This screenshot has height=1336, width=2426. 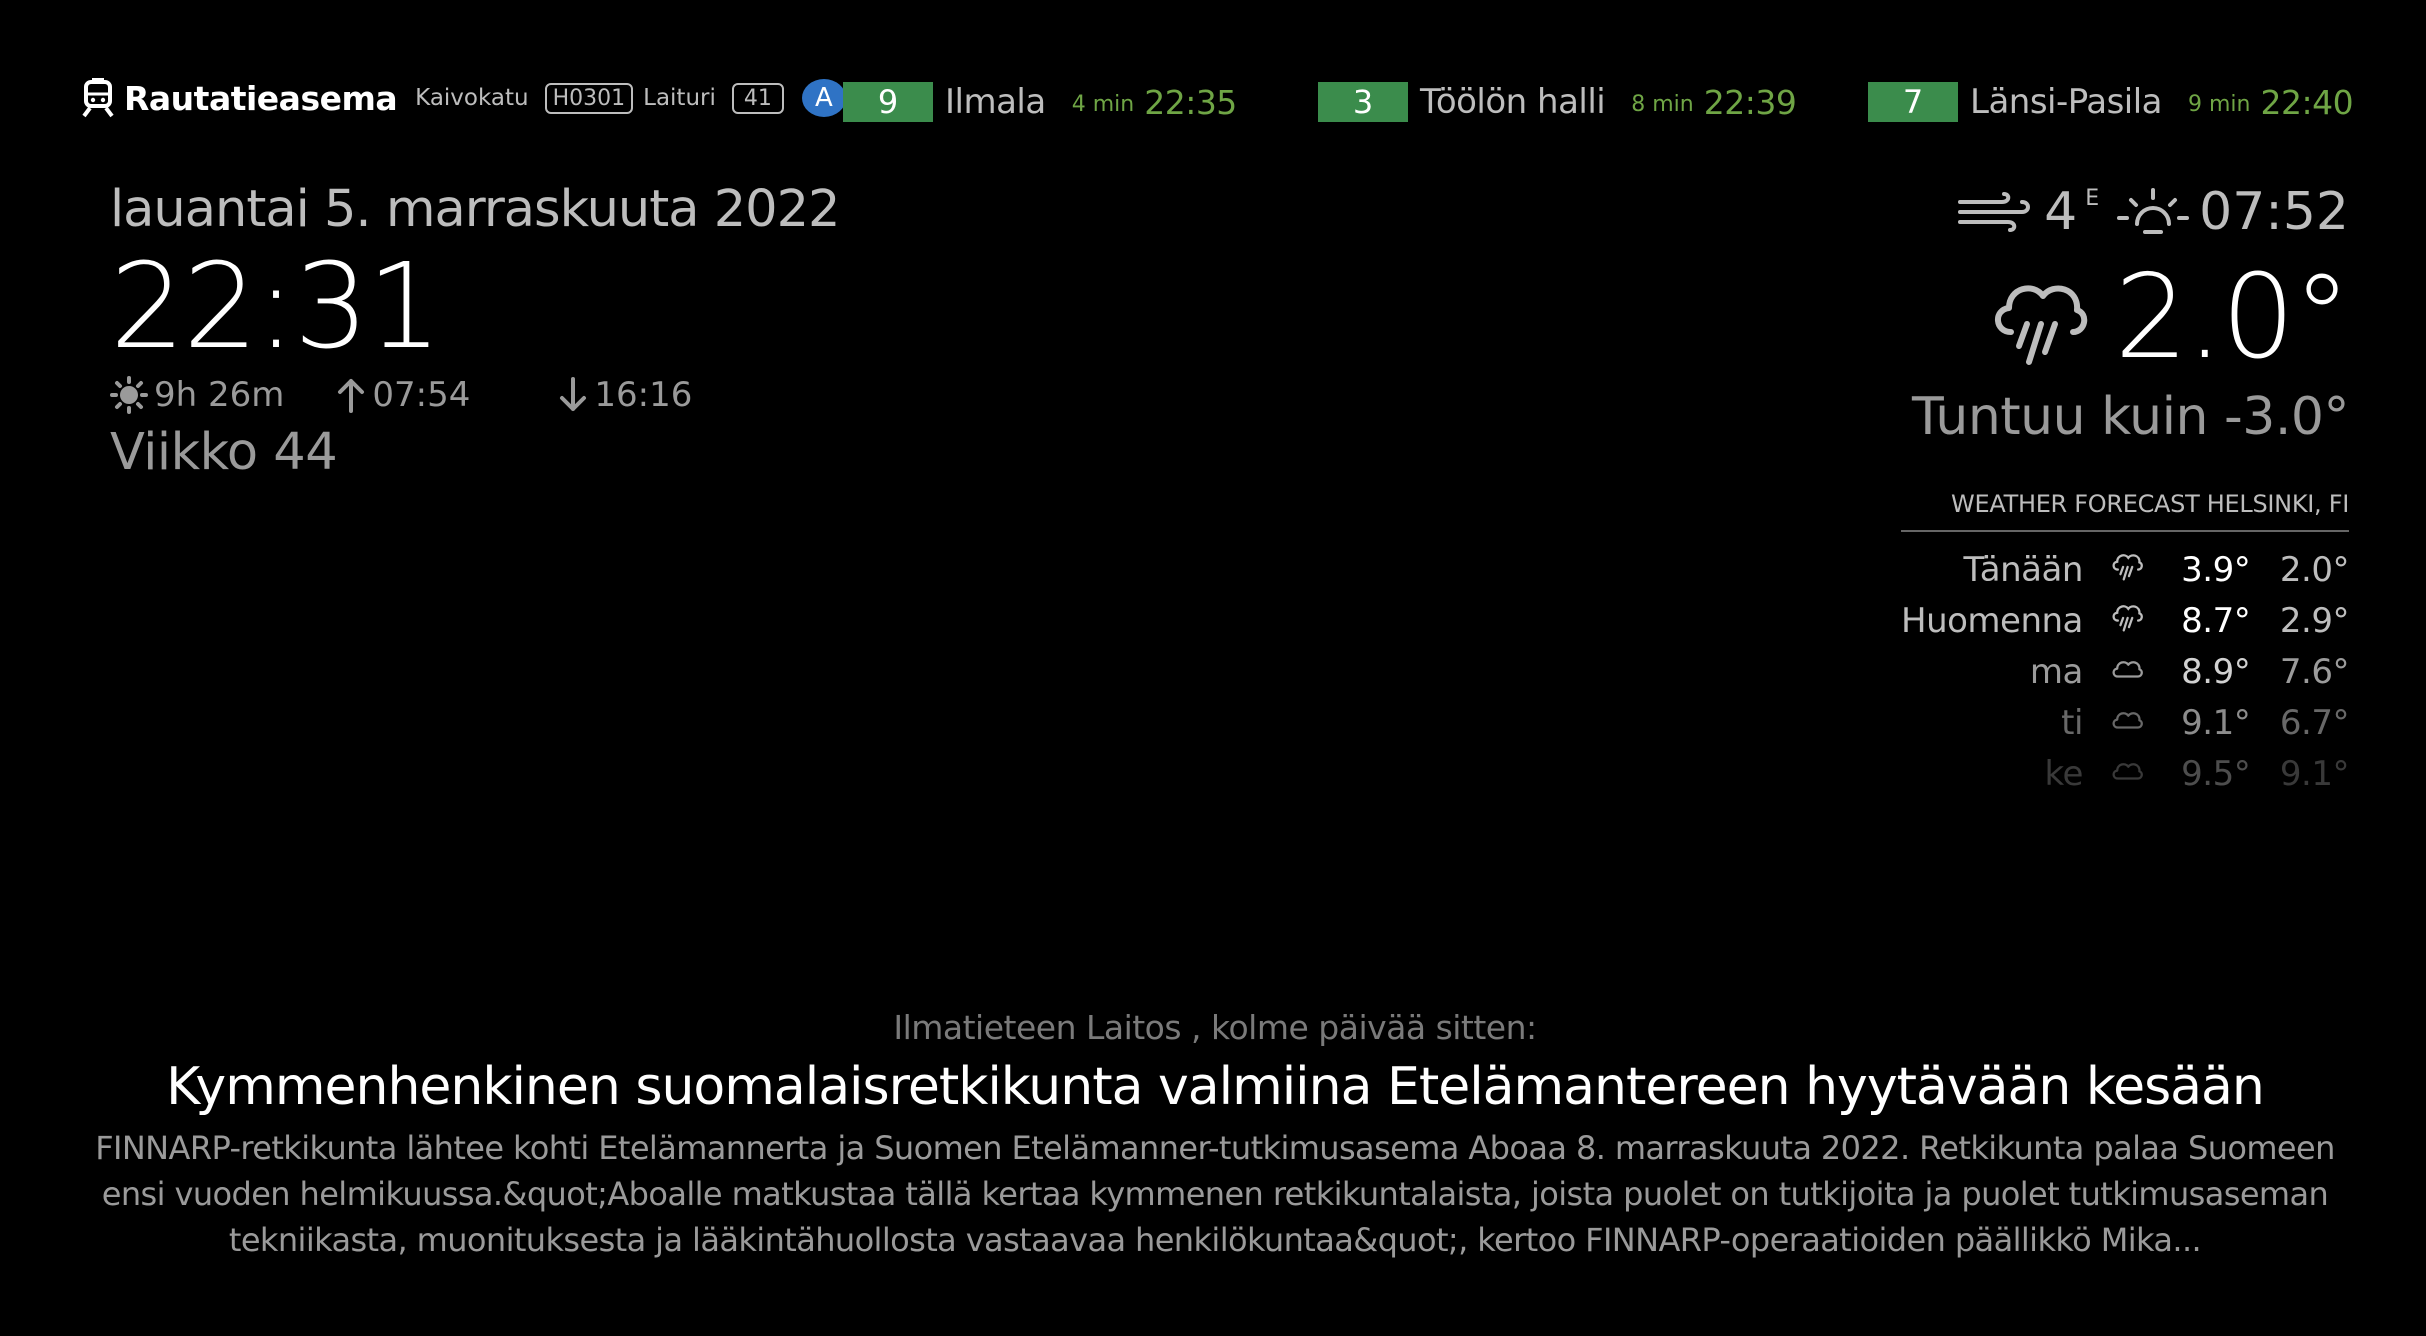 I want to click on zone-badge: A, so click(x=823, y=98).